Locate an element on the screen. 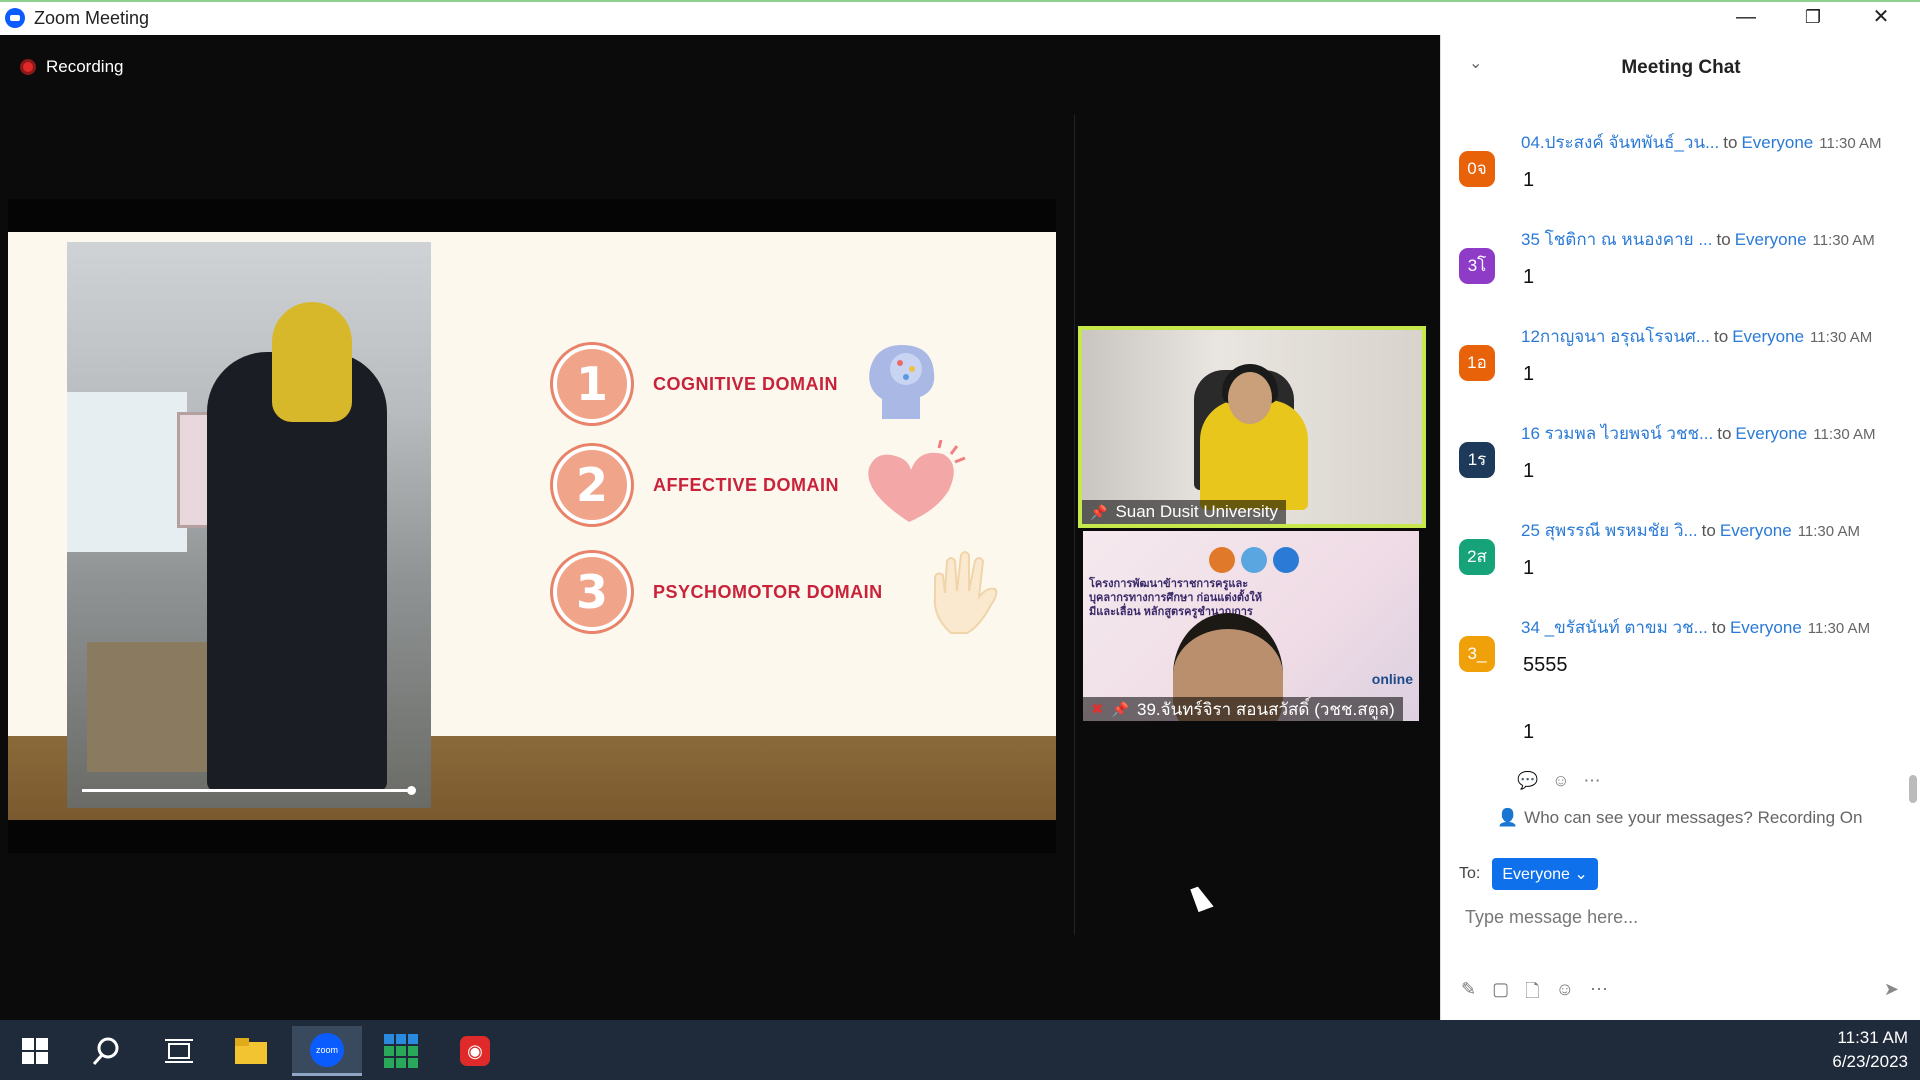  search-button is located at coordinates (107, 1051).